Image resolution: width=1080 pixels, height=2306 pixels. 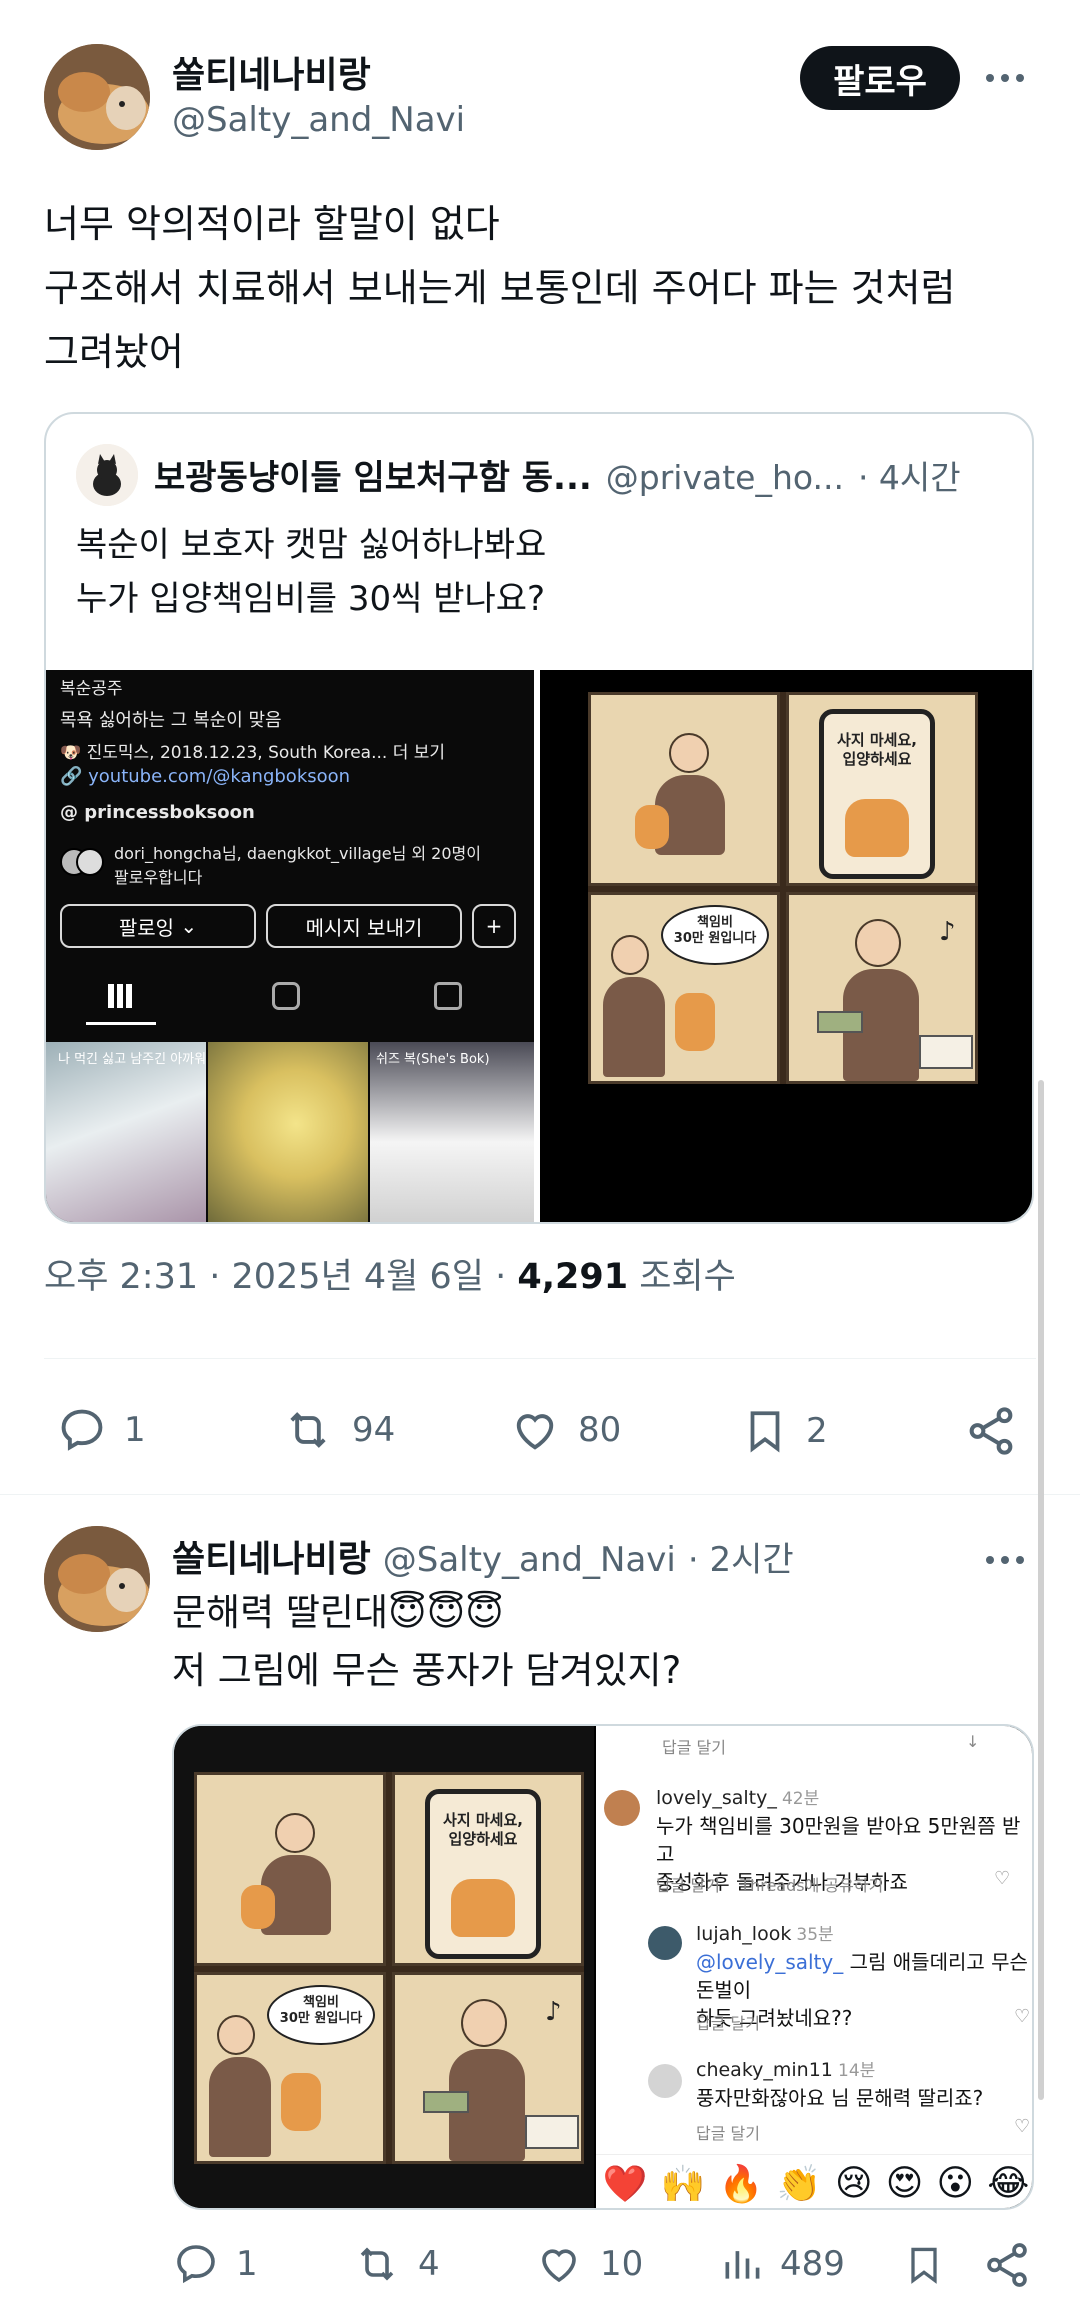 I want to click on ig-grid-tab-icon, so click(x=120, y=996).